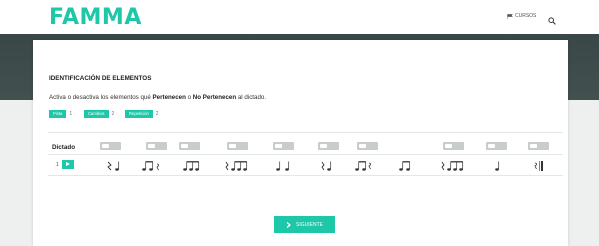 This screenshot has height=246, width=599. Describe the element at coordinates (57, 164) in the screenshot. I see `play-number: 1` at that location.